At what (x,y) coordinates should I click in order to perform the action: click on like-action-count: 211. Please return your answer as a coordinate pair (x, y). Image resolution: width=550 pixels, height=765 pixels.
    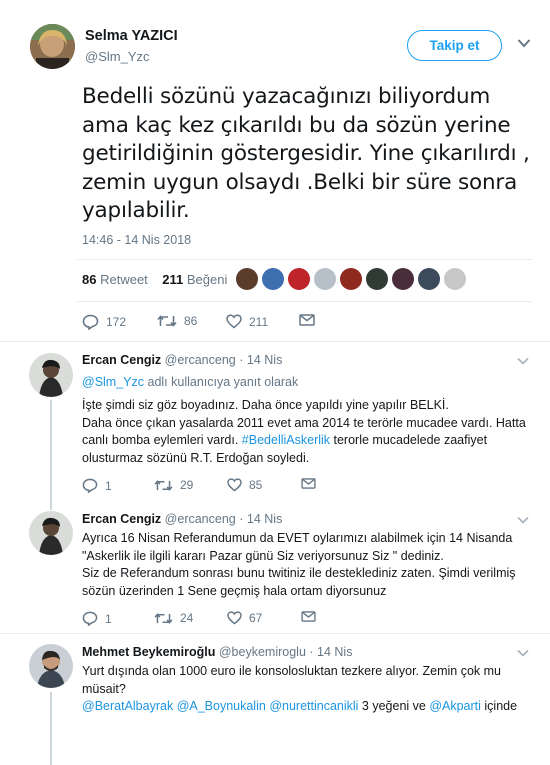
    Looking at the image, I should click on (259, 321).